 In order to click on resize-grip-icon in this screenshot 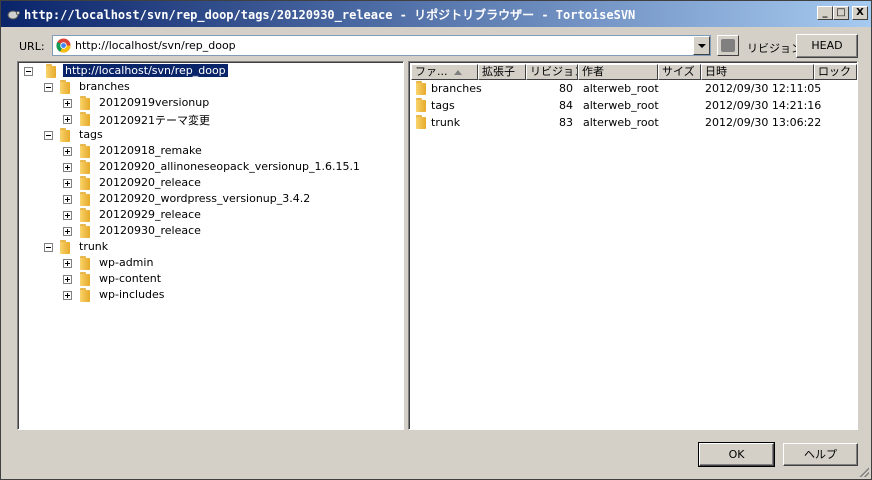, I will do `click(863, 471)`.